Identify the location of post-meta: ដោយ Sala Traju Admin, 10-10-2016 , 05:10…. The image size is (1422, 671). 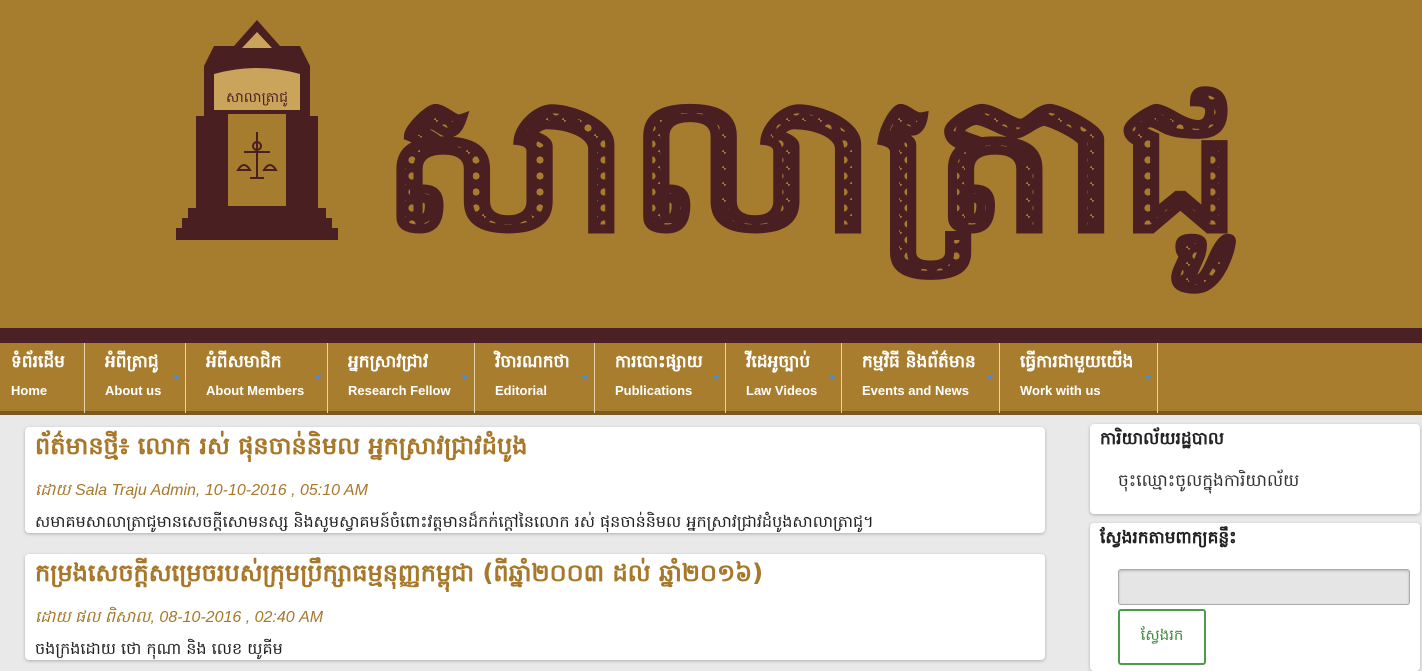
(201, 490).